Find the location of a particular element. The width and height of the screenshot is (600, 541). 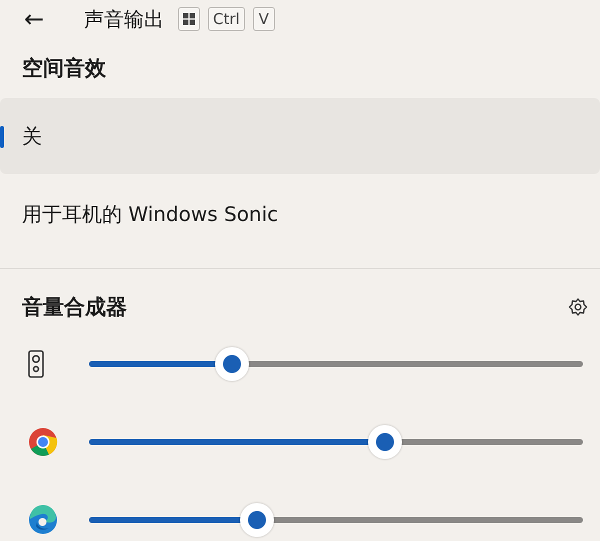

settings-icon is located at coordinates (578, 307).